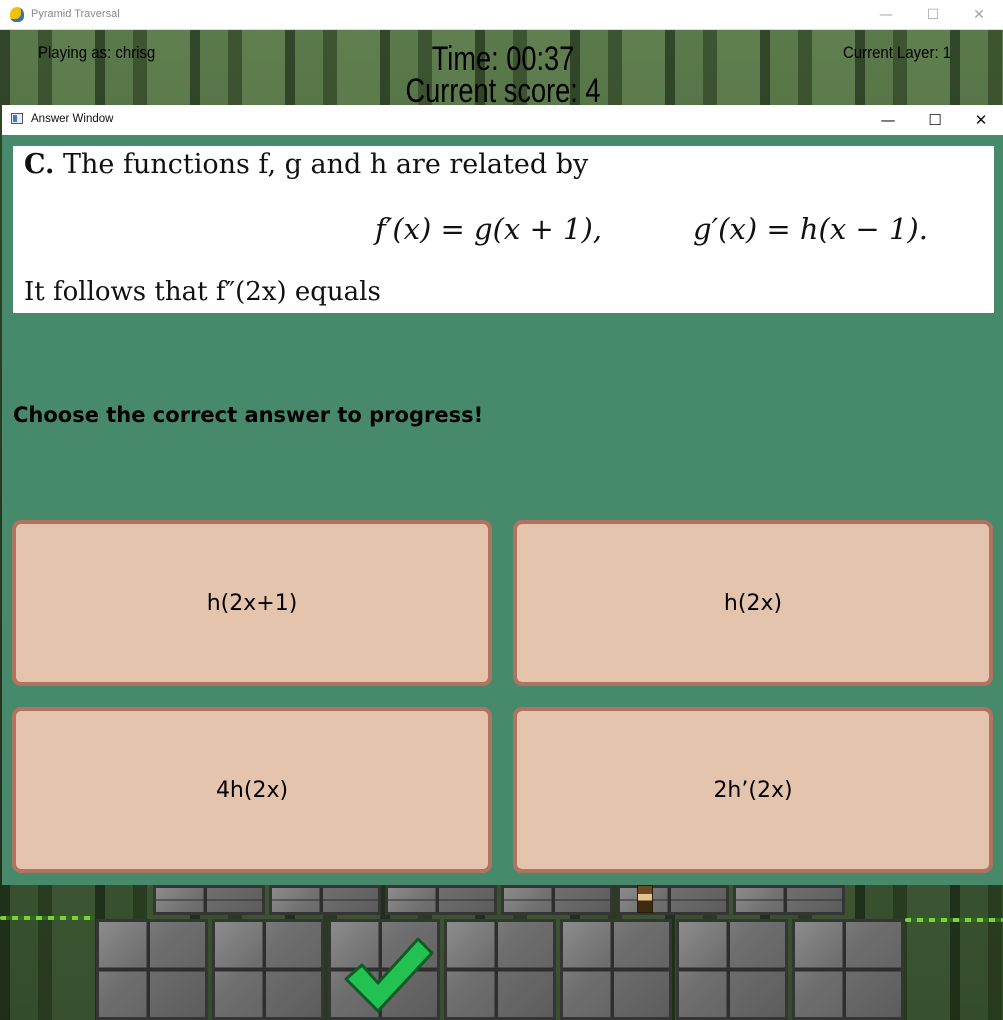 The width and height of the screenshot is (1003, 1020). What do you see at coordinates (39, 164) in the screenshot?
I see `question-label: C.` at bounding box center [39, 164].